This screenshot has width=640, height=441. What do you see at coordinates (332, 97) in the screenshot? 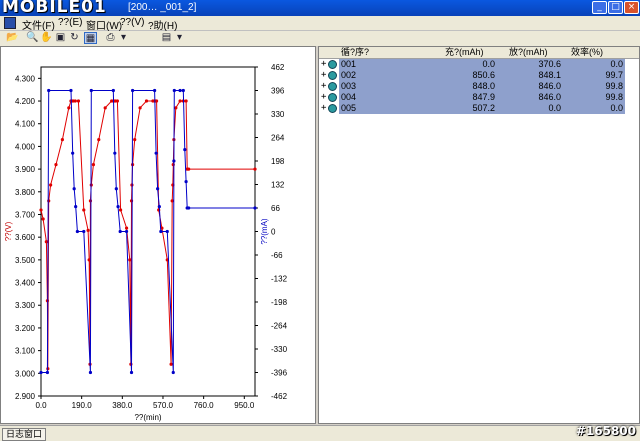
I see `cycle-icon` at bounding box center [332, 97].